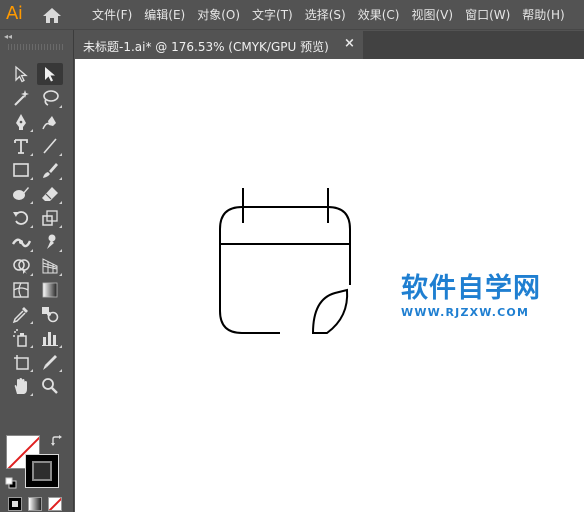 The image size is (584, 512). I want to click on width-tool-icon, so click(21, 242).